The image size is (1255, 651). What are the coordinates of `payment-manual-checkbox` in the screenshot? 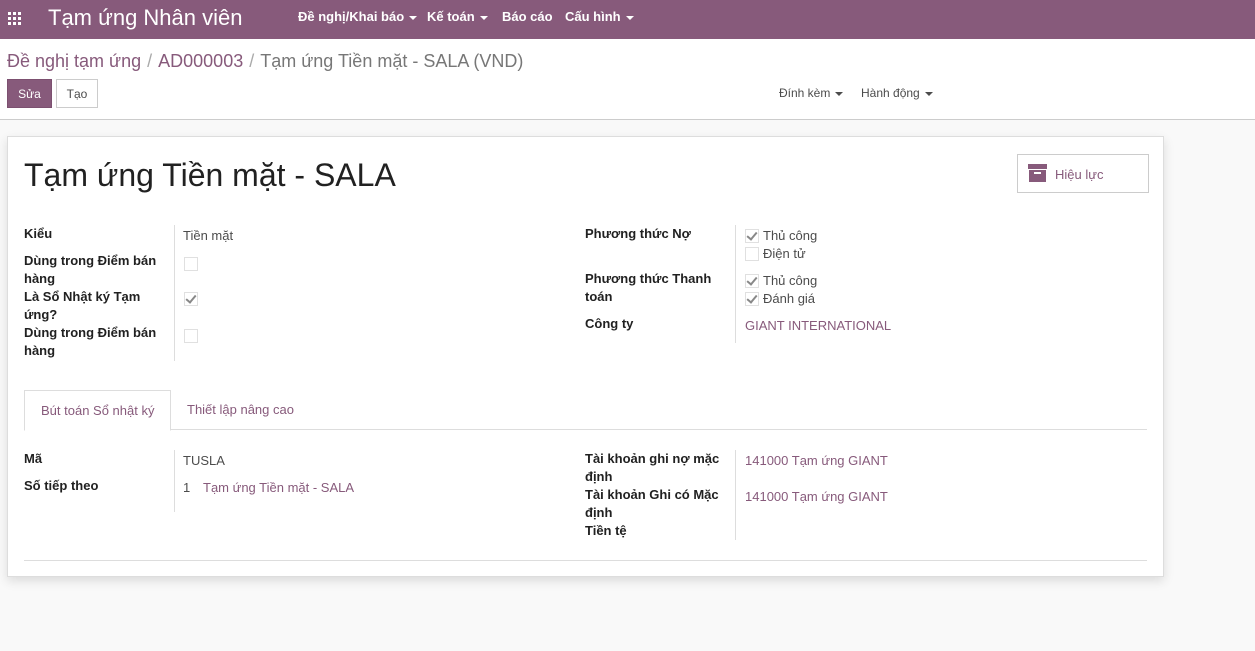 It's located at (752, 281).